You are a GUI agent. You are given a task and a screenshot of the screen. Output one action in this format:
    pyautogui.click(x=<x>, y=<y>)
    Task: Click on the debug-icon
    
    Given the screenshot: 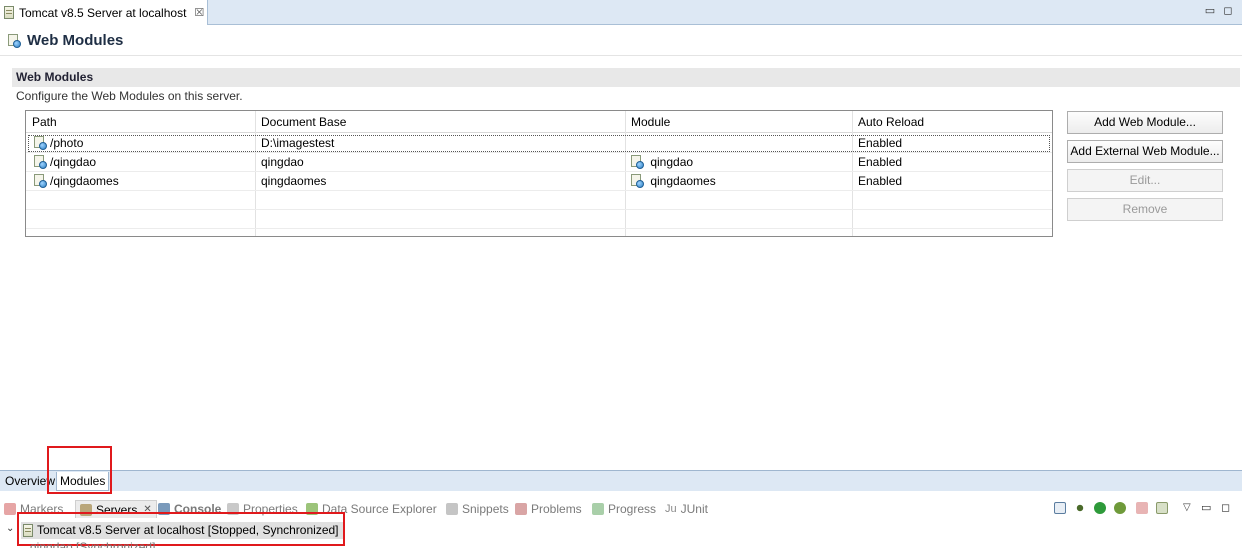 What is the action you would take?
    pyautogui.click(x=1080, y=508)
    